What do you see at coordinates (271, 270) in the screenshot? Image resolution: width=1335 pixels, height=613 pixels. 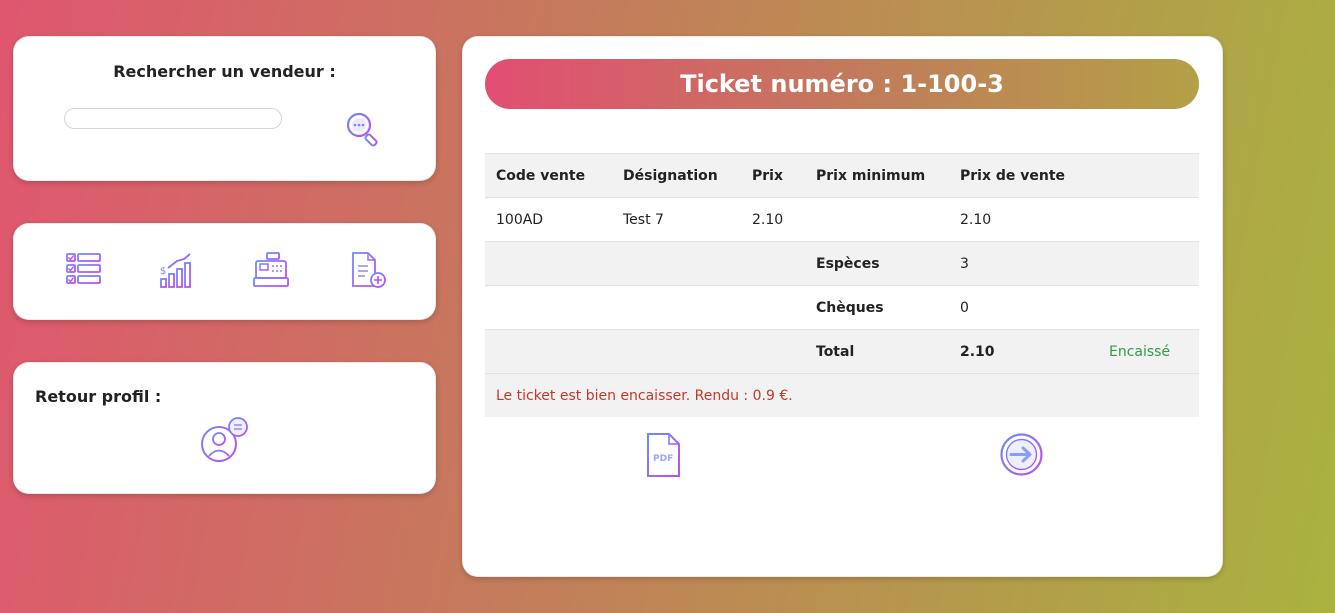 I see `cash-register-icon` at bounding box center [271, 270].